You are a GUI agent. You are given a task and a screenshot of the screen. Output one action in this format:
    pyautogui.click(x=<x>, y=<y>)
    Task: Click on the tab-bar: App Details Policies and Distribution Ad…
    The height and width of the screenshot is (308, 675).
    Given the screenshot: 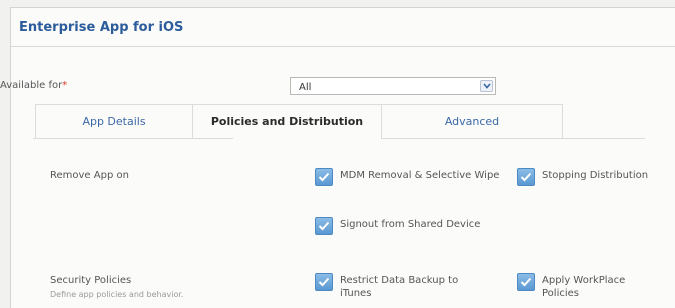 What is the action you would take?
    pyautogui.click(x=299, y=121)
    